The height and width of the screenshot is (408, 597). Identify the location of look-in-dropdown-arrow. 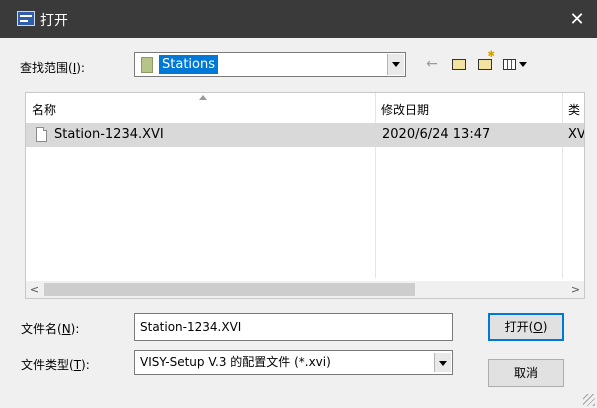
(395, 64).